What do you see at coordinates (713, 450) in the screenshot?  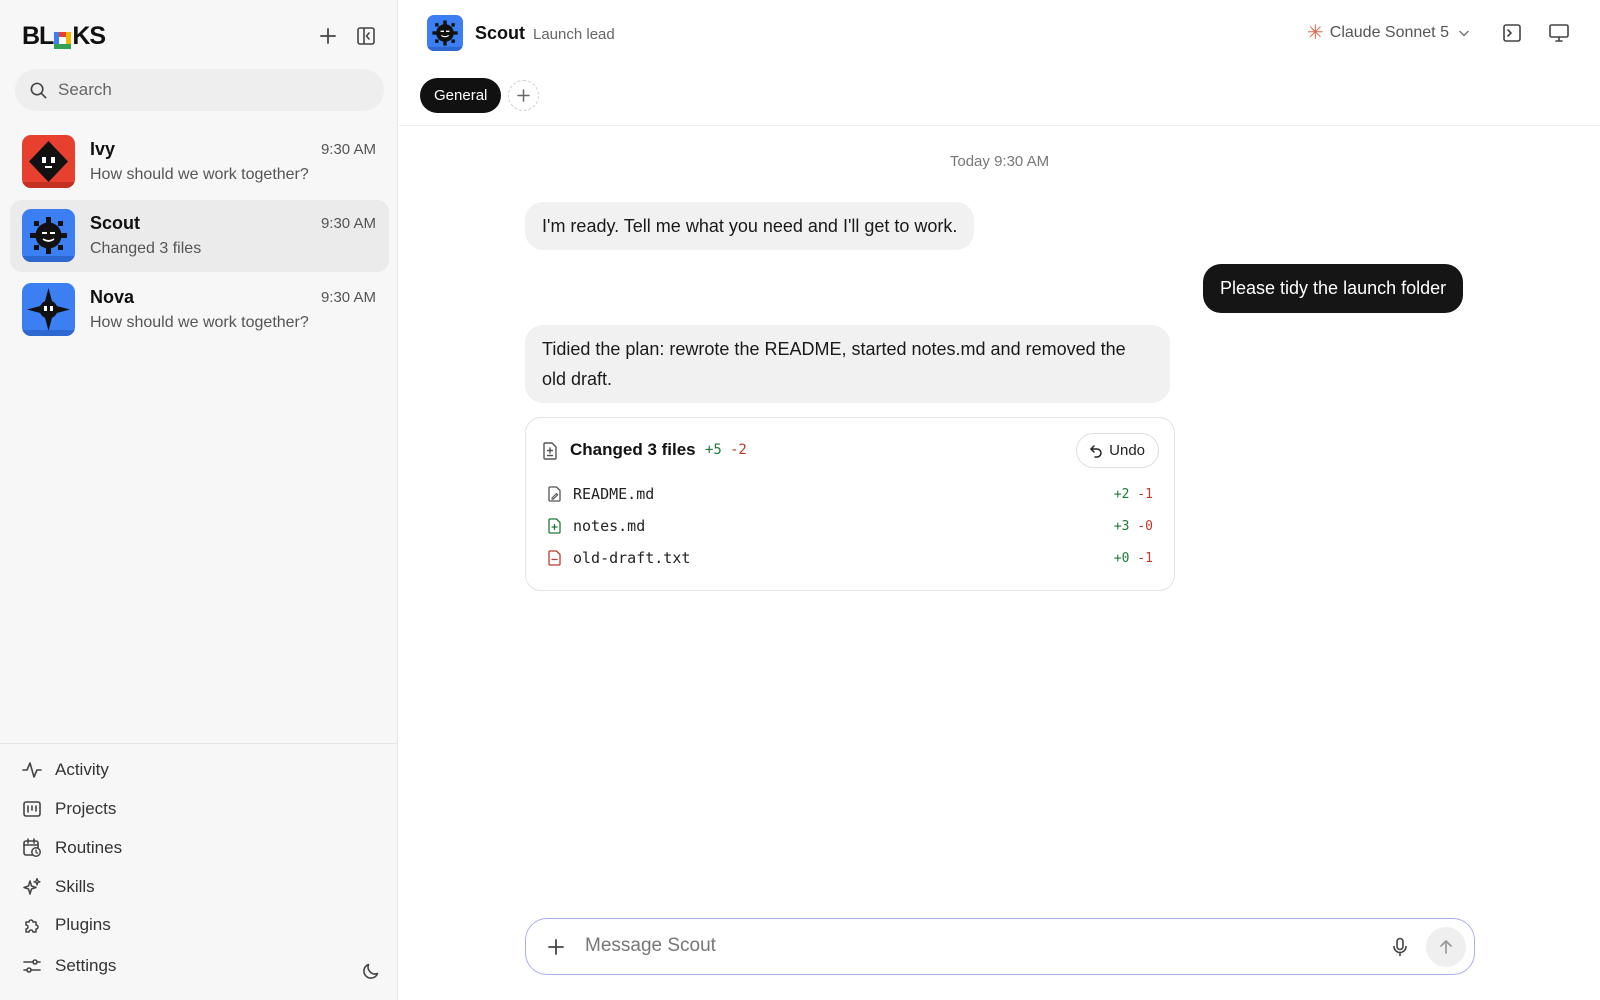 I see `total-additions: +5` at bounding box center [713, 450].